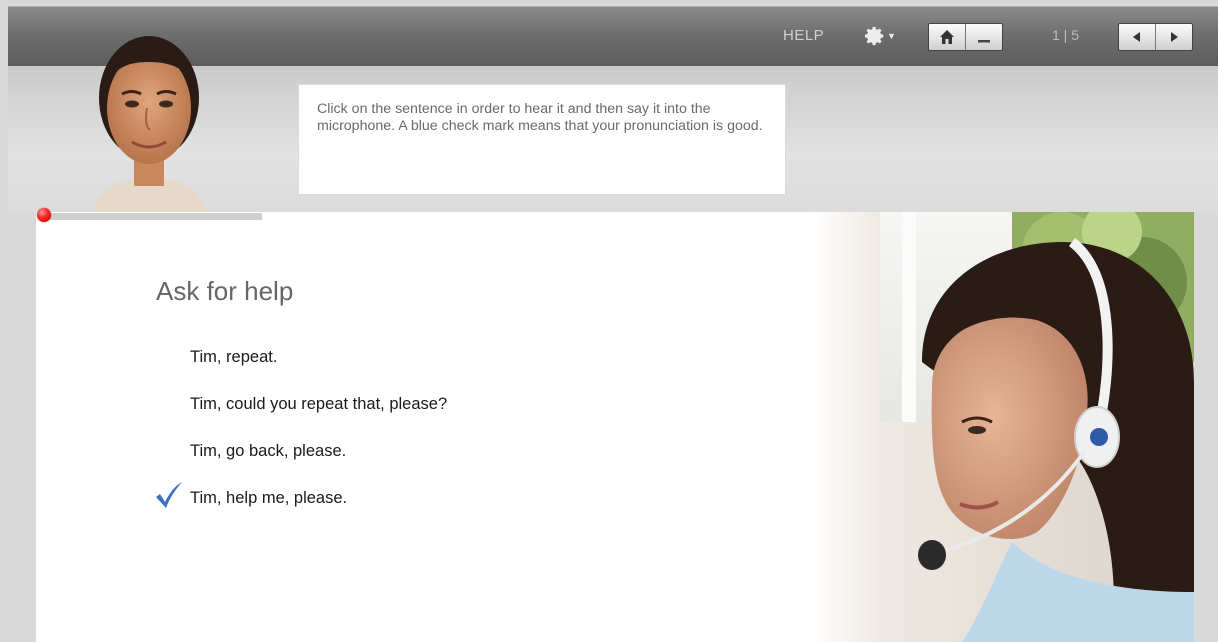 This screenshot has width=1218, height=642. I want to click on next-page-button, so click(1173, 37).